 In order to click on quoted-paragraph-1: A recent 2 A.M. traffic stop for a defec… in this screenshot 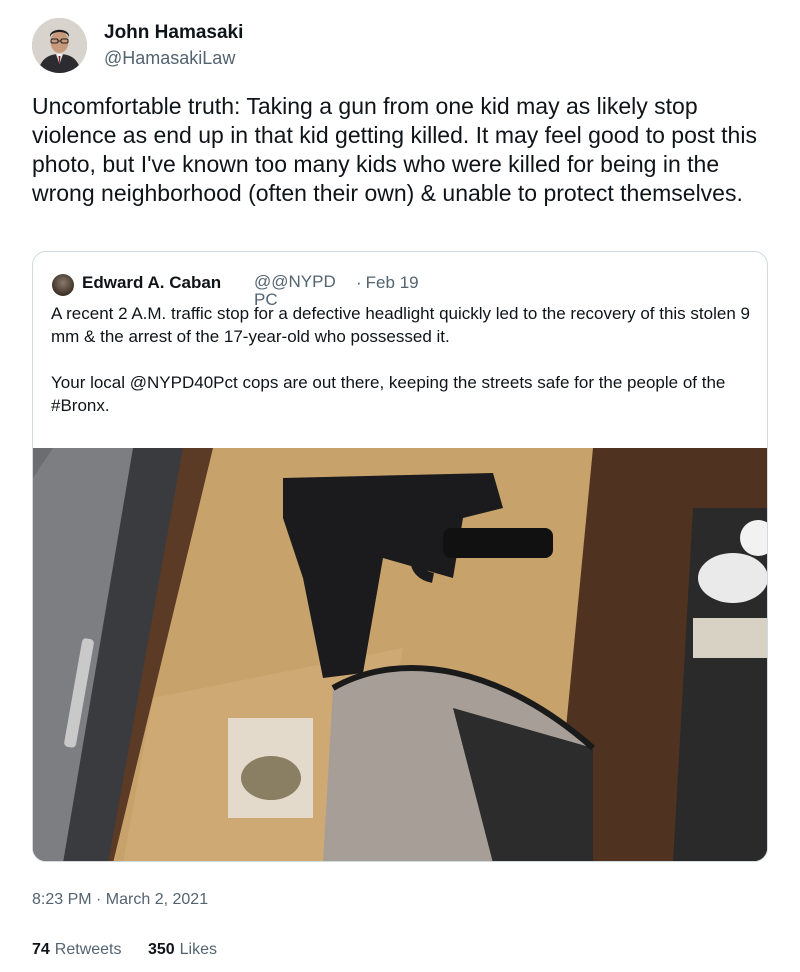, I will do `click(400, 325)`.